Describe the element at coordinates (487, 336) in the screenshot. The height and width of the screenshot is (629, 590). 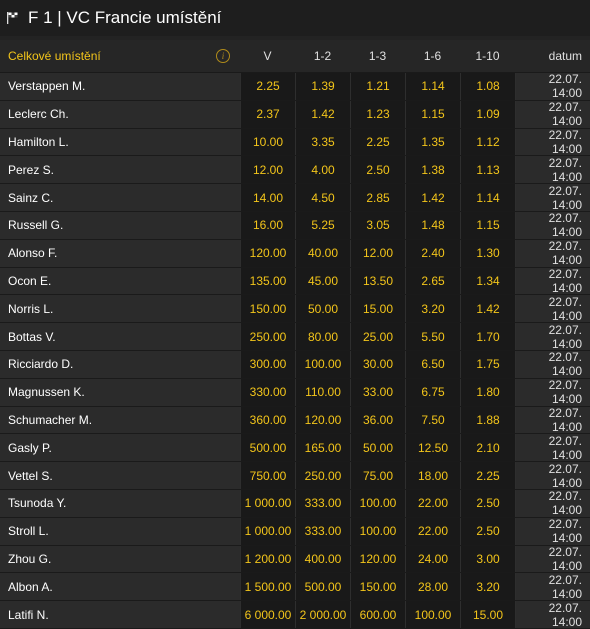
I see `odds-button: 1.70` at that location.